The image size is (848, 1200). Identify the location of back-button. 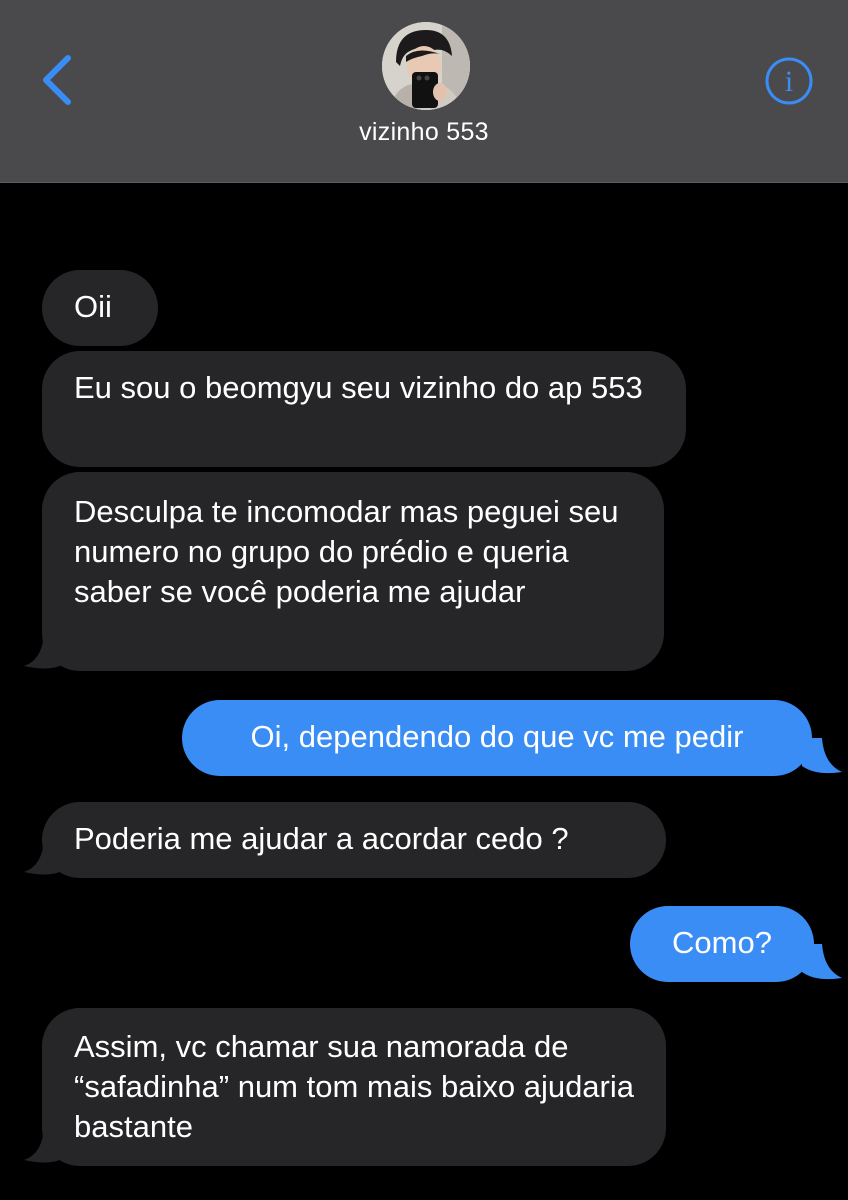
(58, 80).